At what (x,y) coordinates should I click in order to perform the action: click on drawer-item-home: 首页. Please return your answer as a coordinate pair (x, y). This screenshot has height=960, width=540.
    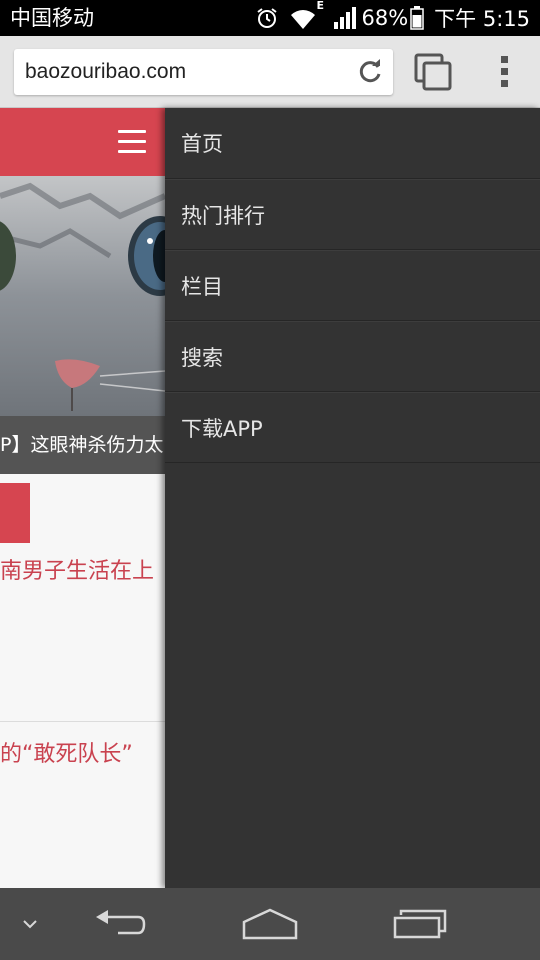
    Looking at the image, I should click on (352, 143).